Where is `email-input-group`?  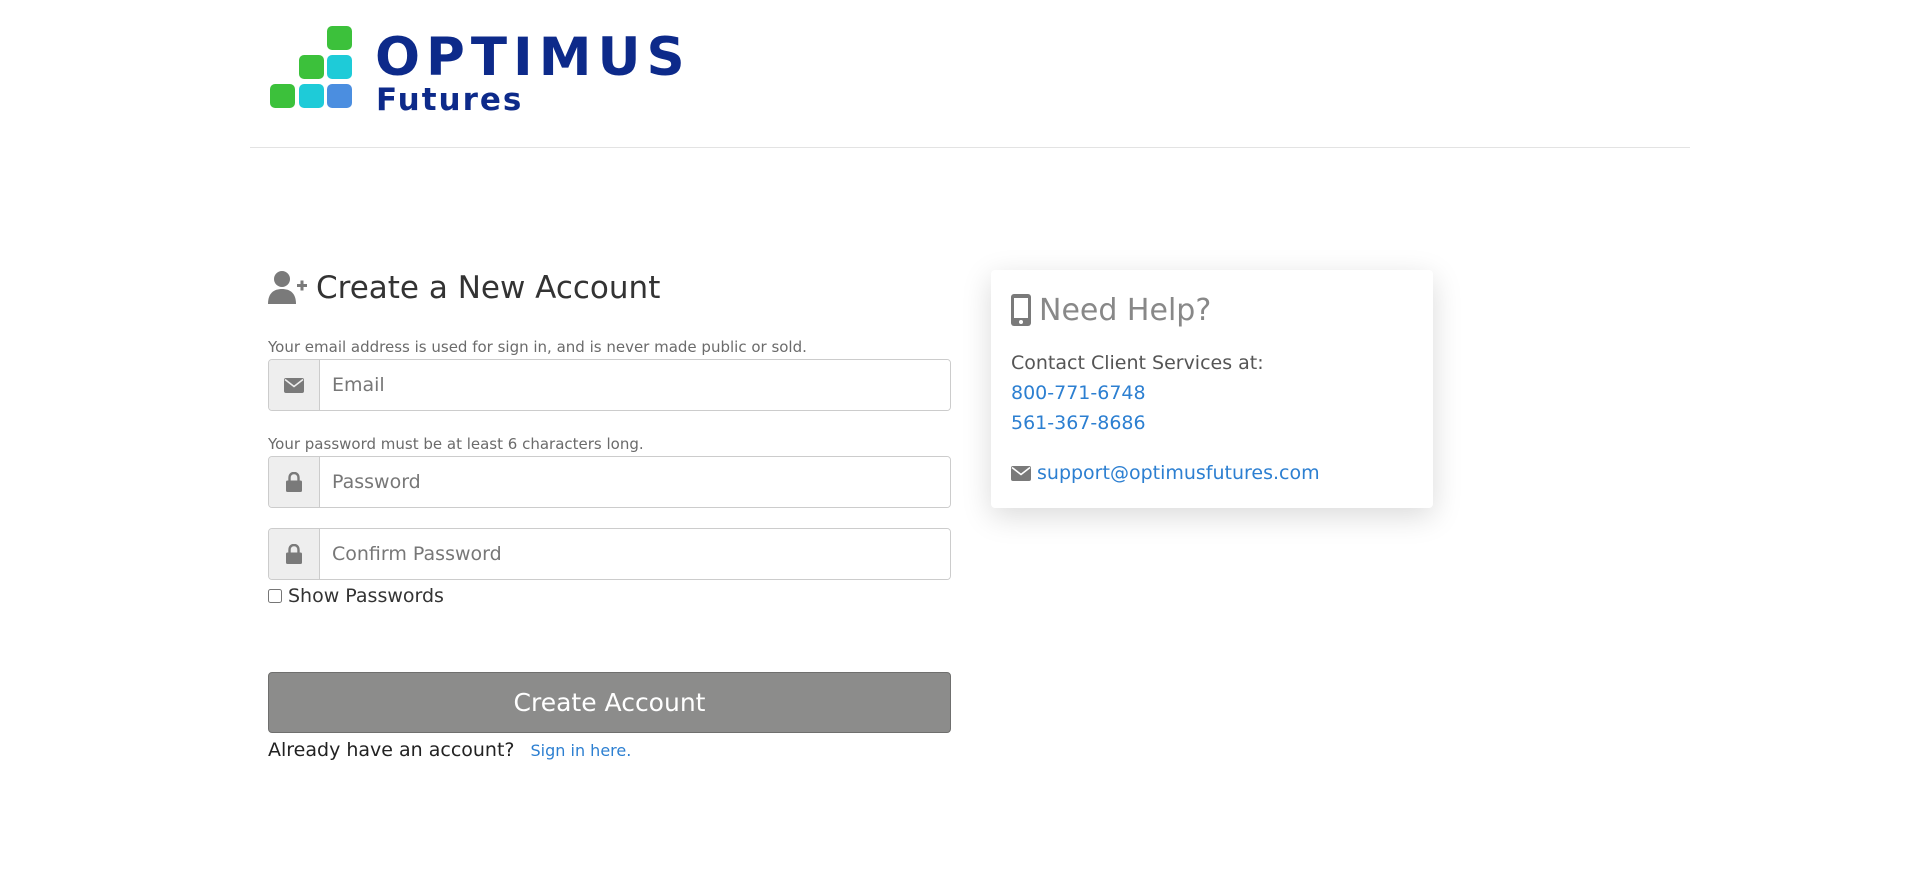 email-input-group is located at coordinates (609, 385).